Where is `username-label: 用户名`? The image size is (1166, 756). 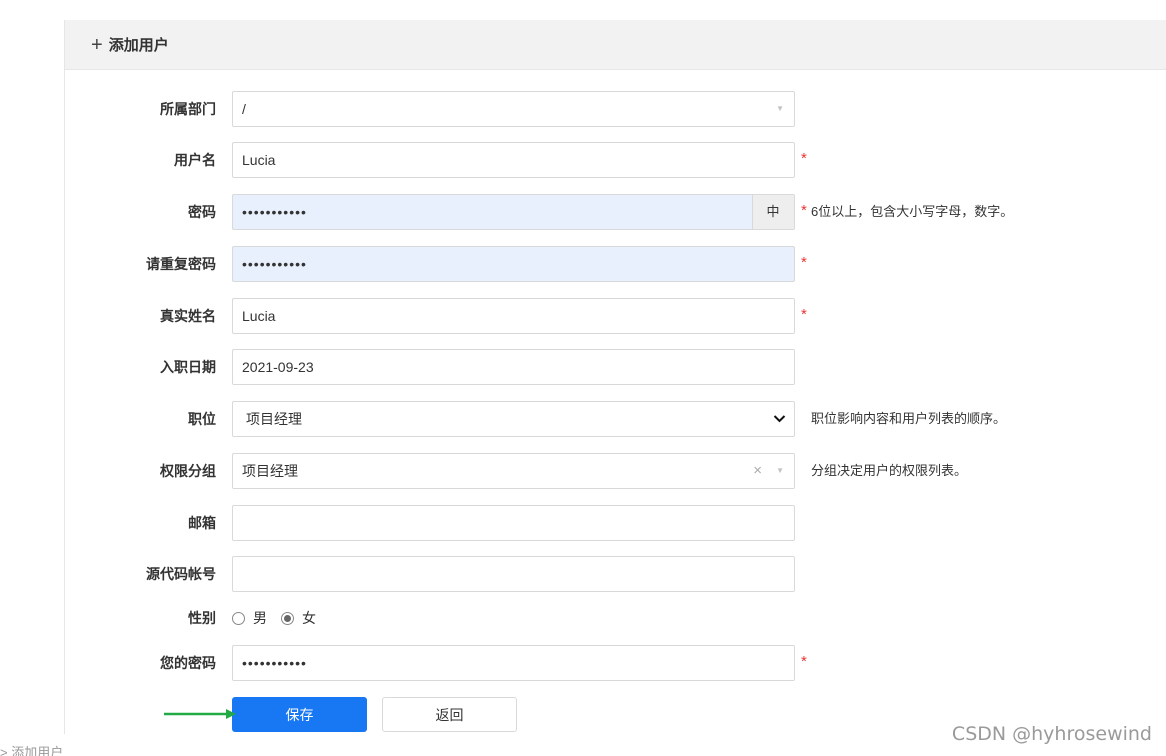
username-label: 用户名 is located at coordinates (195, 160).